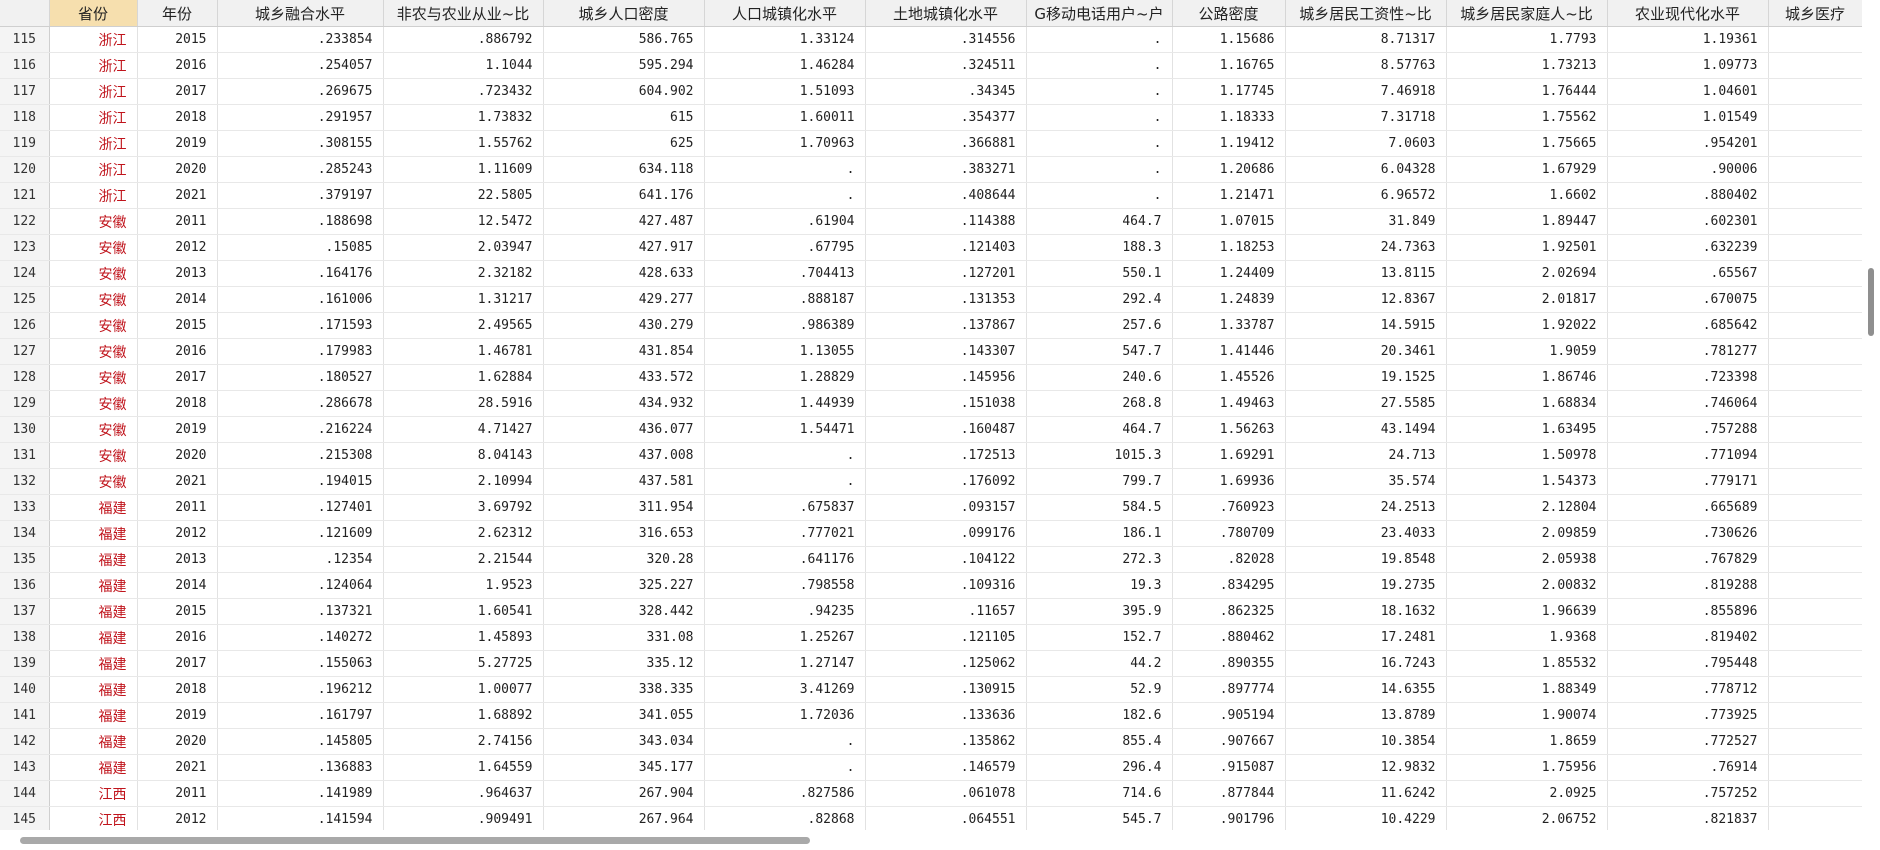 Image resolution: width=1880 pixels, height=850 pixels. I want to click on cell-agri_modernization: .670075, so click(1688, 299).